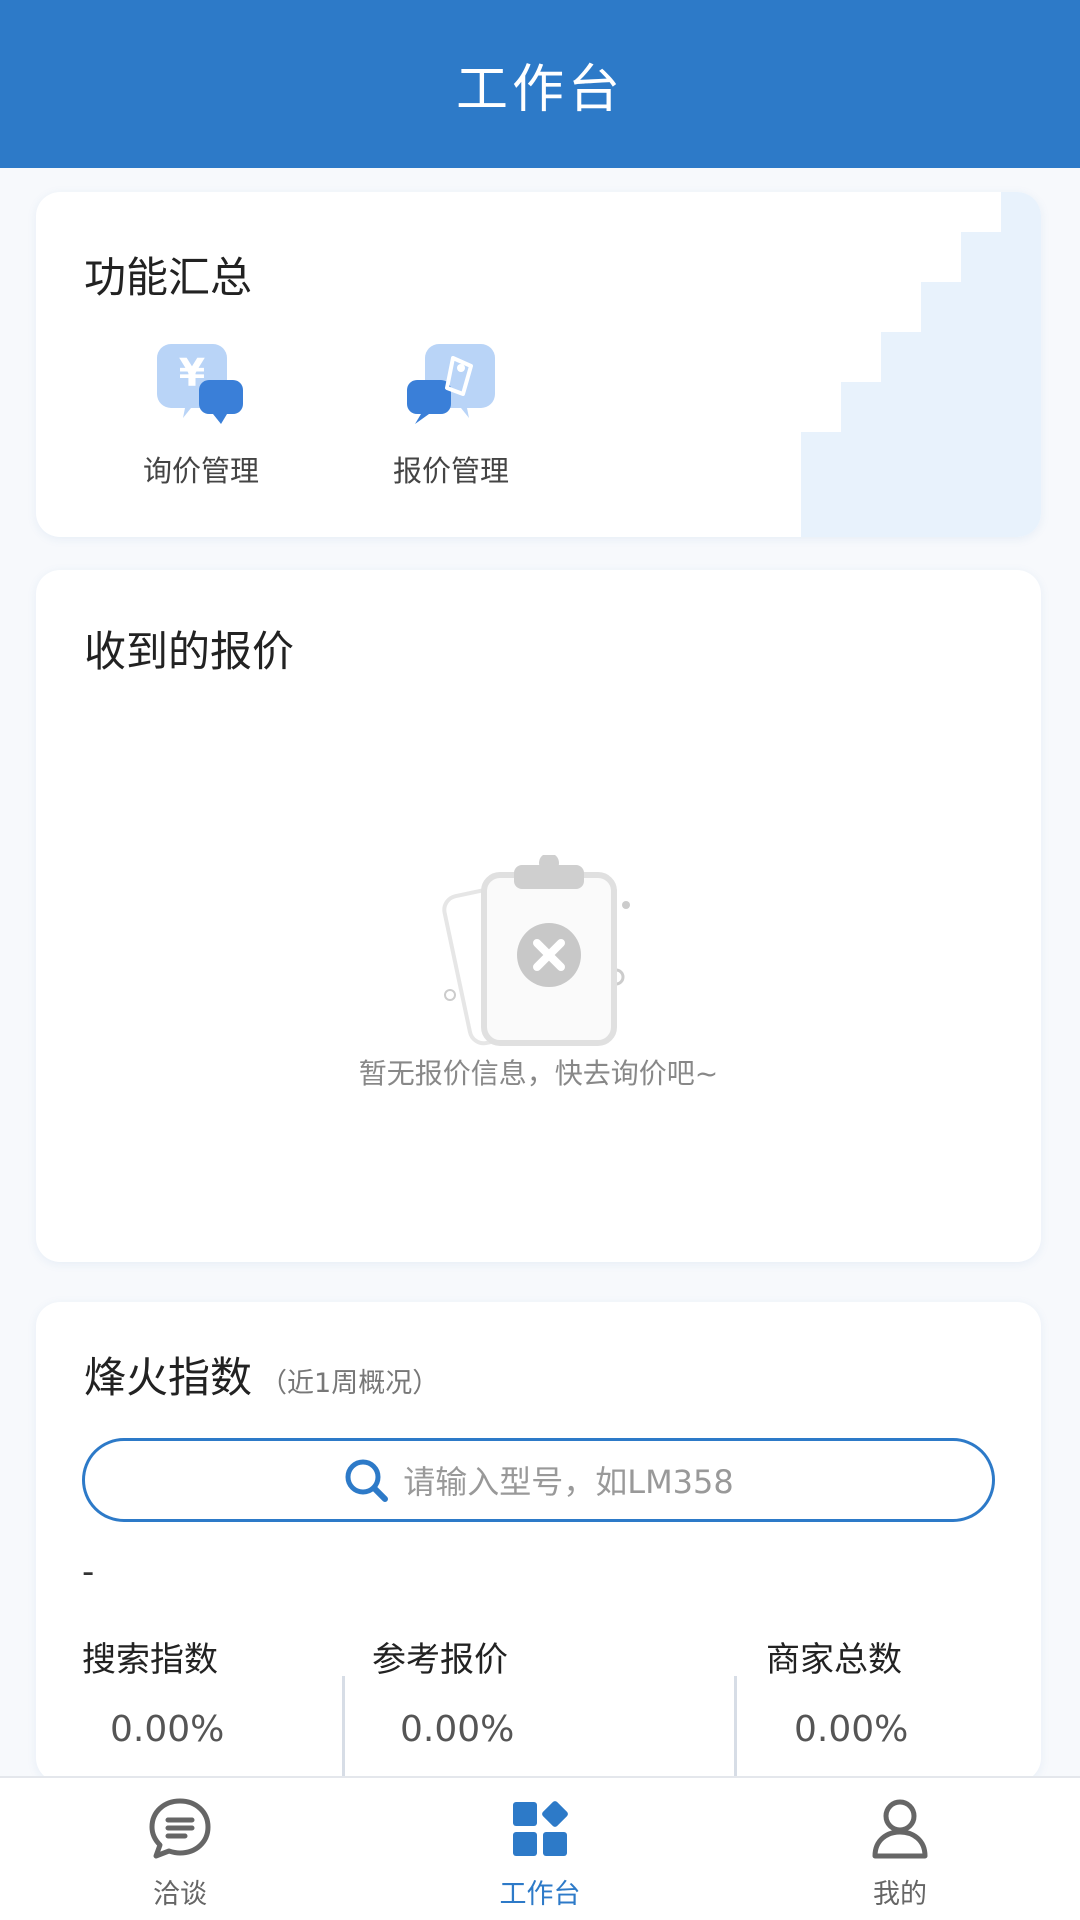  What do you see at coordinates (443, 1691) in the screenshot?
I see `stat-reference-quote: 参考报价 0.00%` at bounding box center [443, 1691].